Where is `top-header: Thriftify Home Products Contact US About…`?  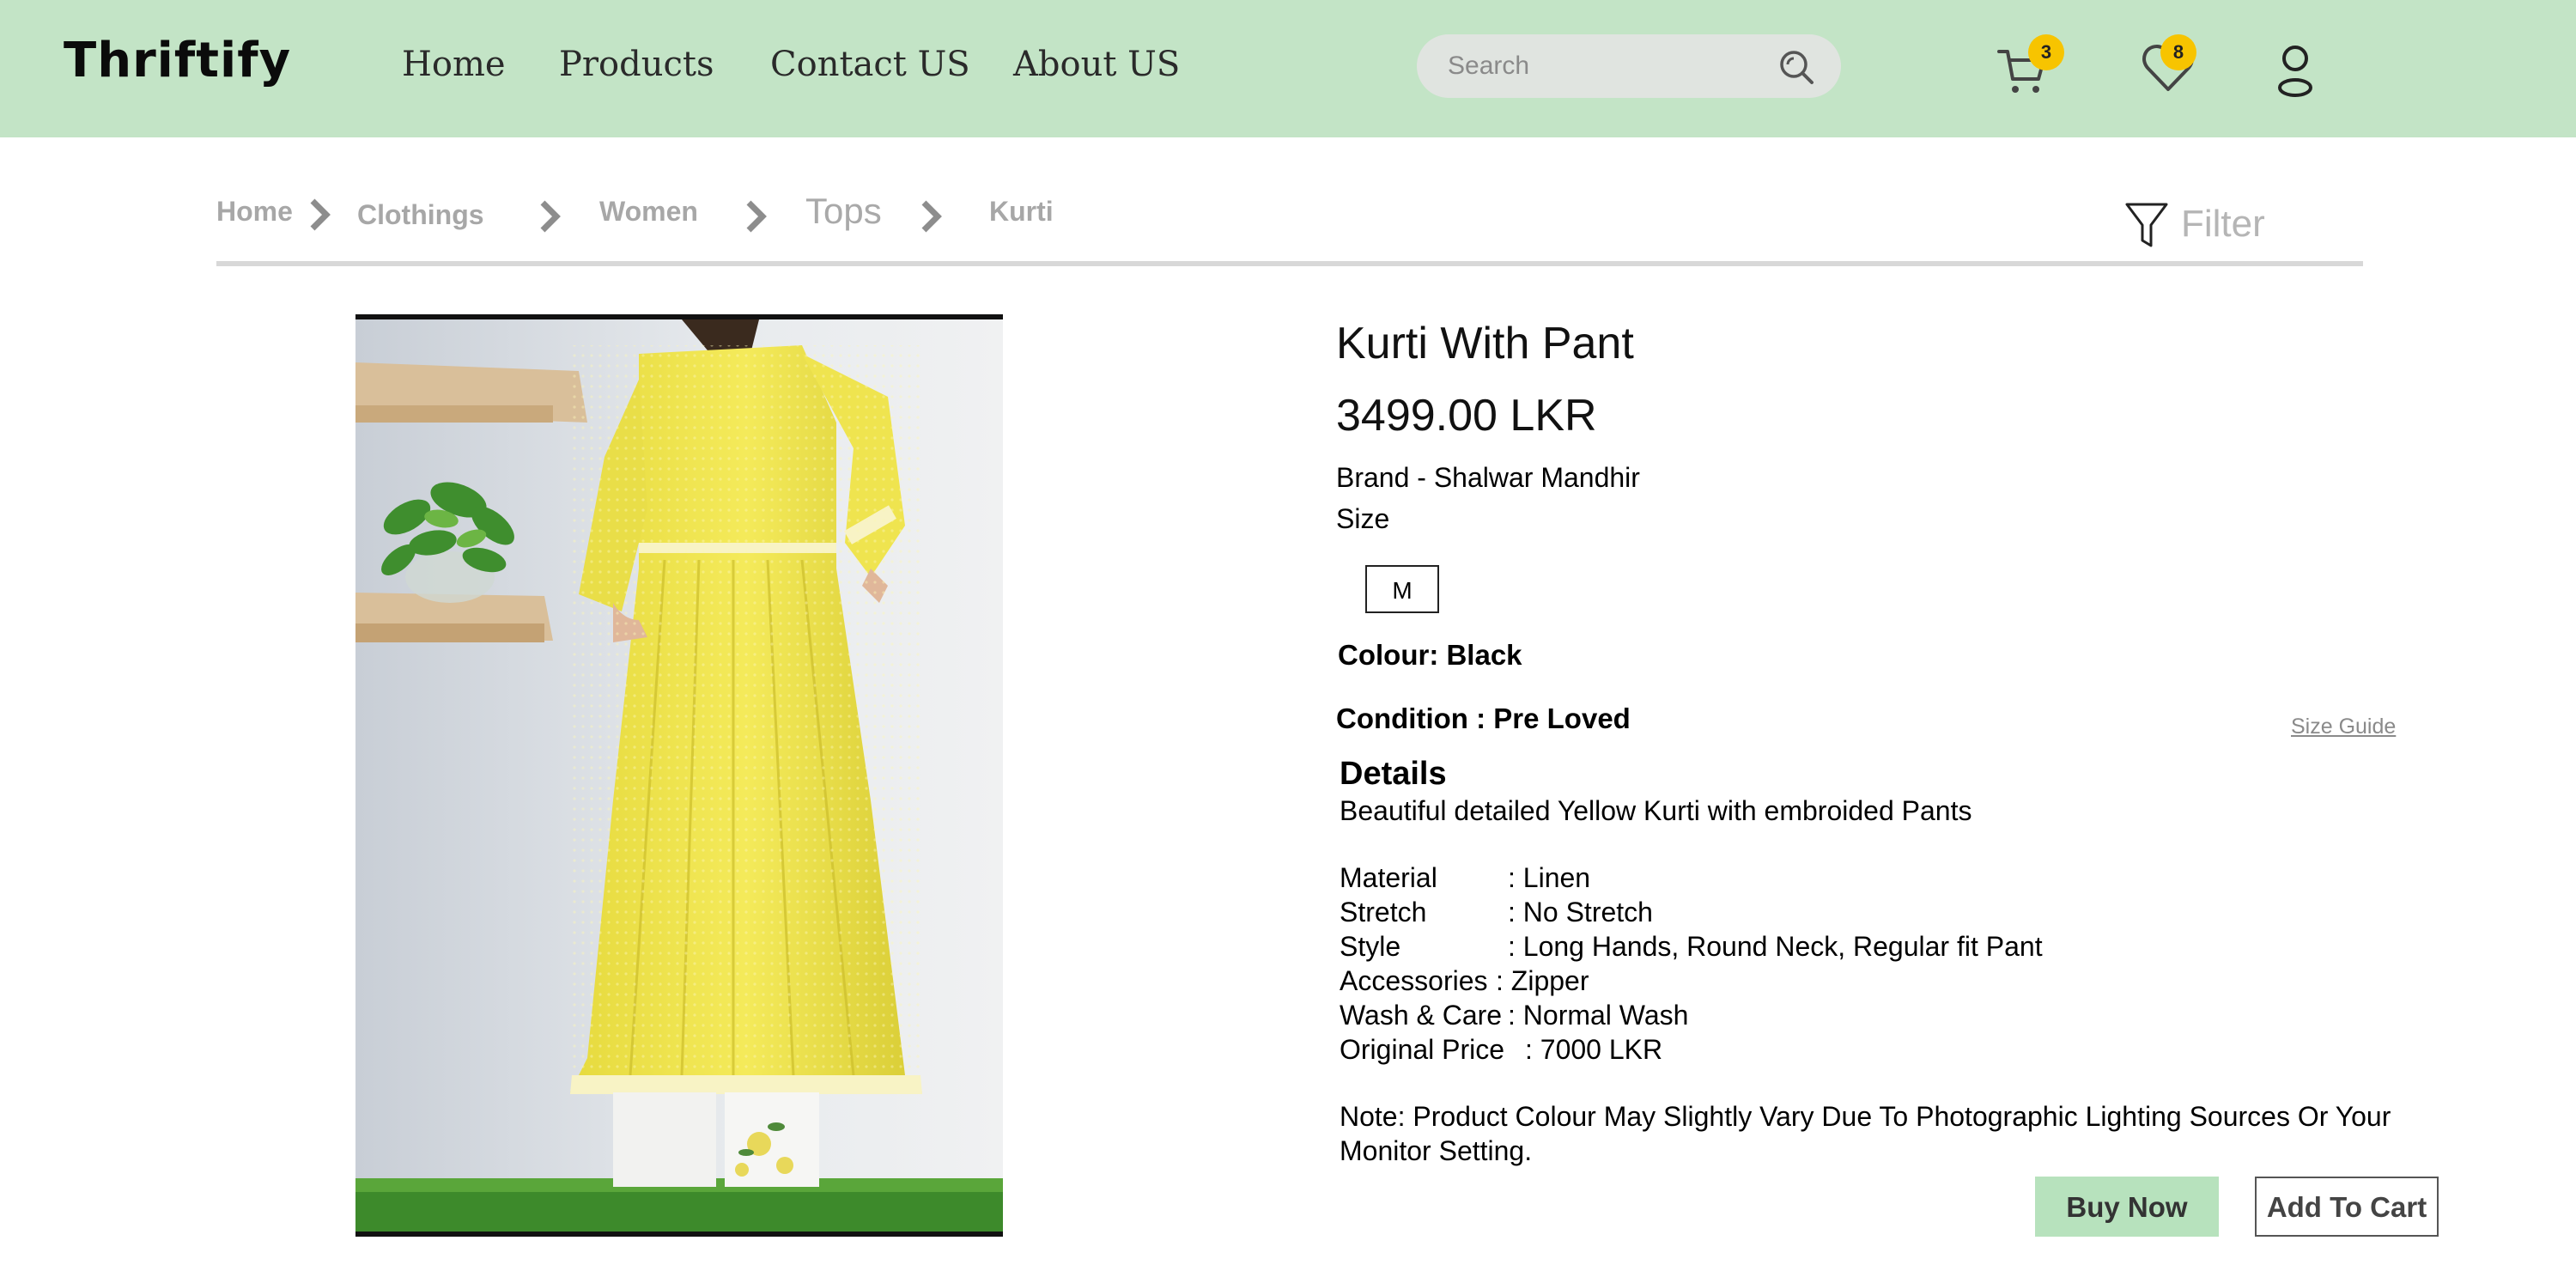
top-header: Thriftify Home Products Contact US About… is located at coordinates (1288, 68).